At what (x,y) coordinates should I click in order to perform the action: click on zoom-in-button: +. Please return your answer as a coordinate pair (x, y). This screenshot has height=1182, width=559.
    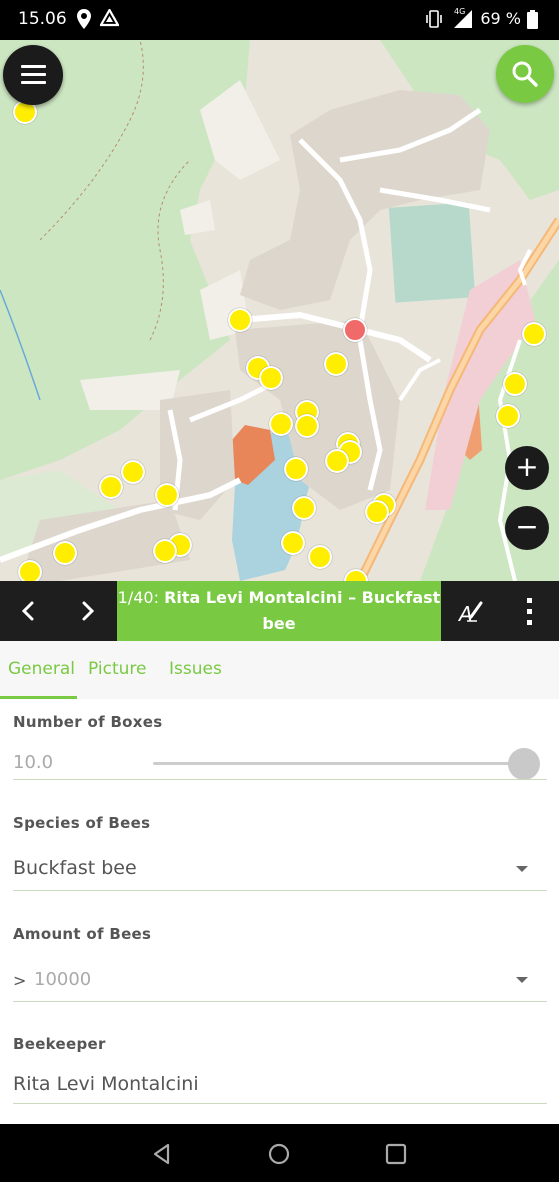
    Looking at the image, I should click on (527, 468).